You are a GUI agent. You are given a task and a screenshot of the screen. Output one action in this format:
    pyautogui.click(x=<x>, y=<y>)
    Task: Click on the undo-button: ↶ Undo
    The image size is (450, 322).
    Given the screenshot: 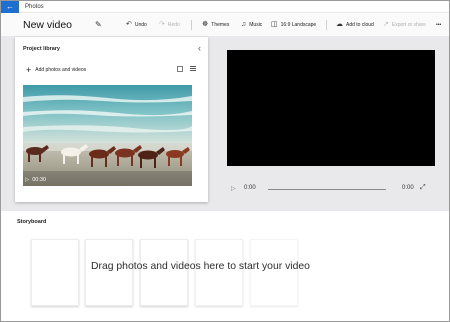 What is the action you would take?
    pyautogui.click(x=136, y=25)
    